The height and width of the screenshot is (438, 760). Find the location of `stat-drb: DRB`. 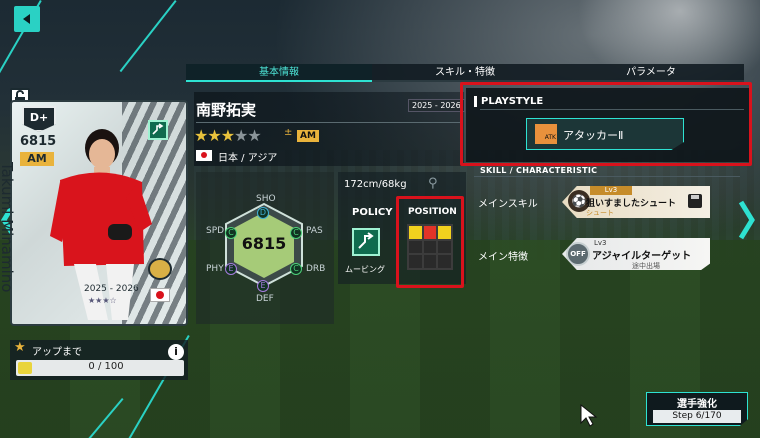

stat-drb: DRB is located at coordinates (316, 269).